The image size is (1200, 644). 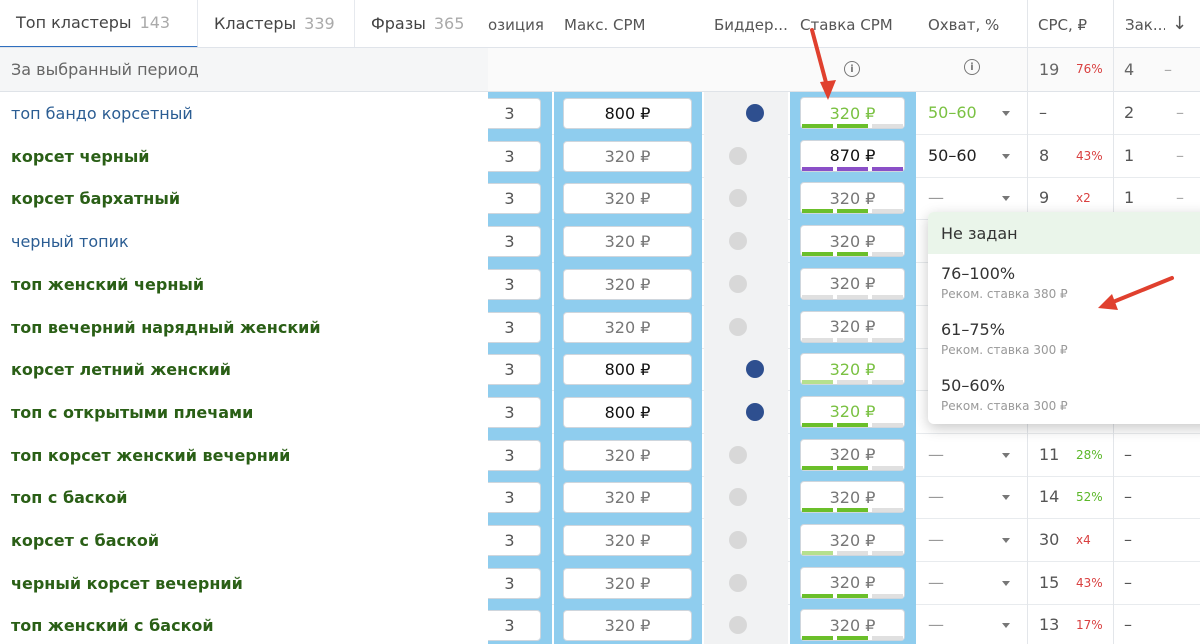 I want to click on cpc-value: 9, so click(x=1044, y=198).